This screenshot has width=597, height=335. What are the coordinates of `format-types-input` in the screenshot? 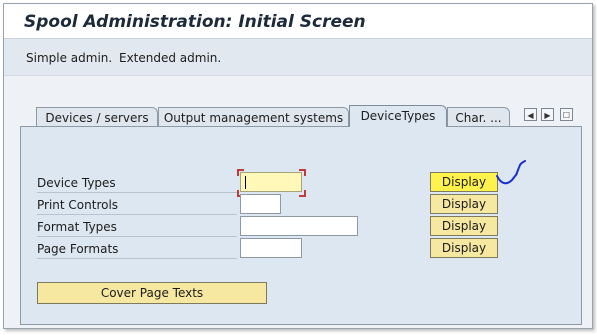 It's located at (299, 226).